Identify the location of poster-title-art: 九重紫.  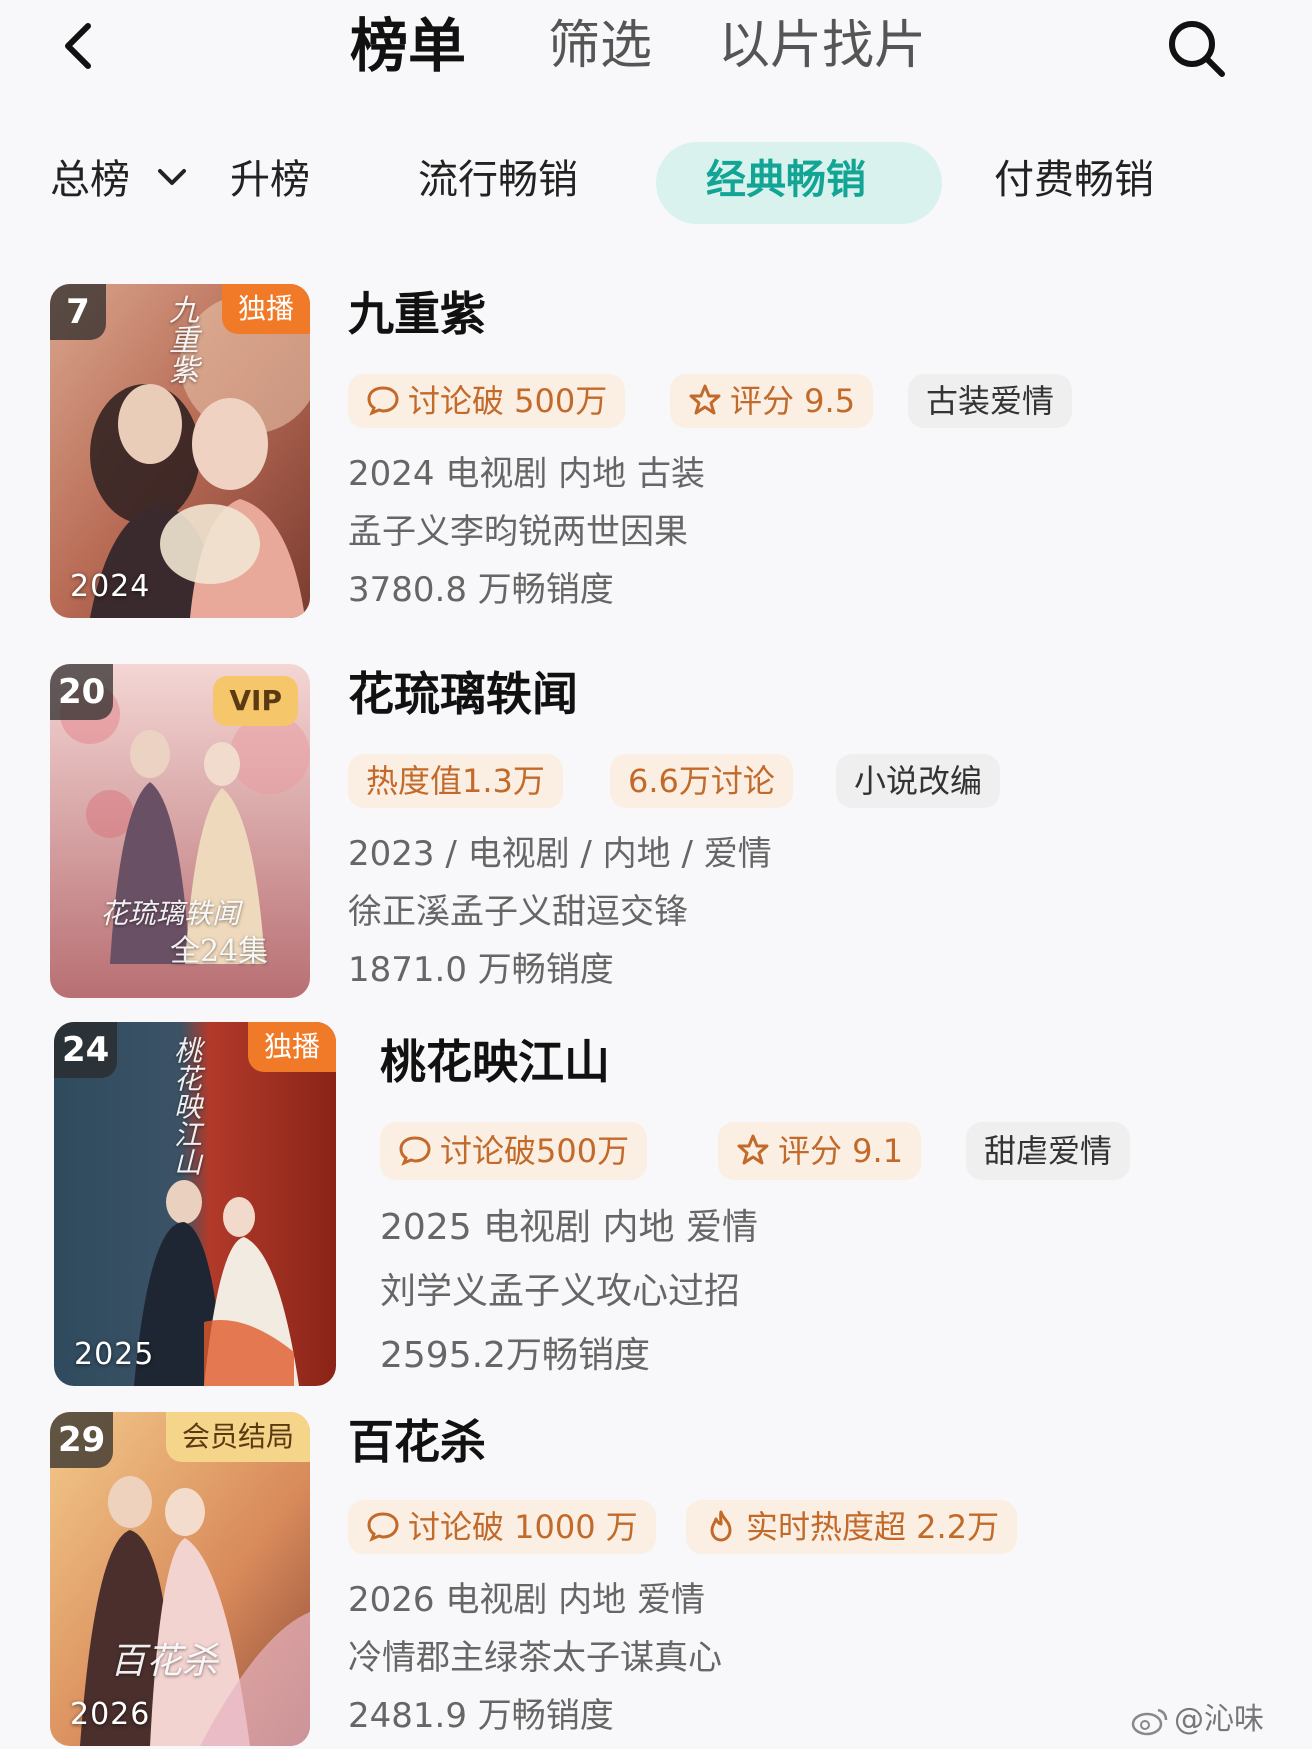
(180, 339).